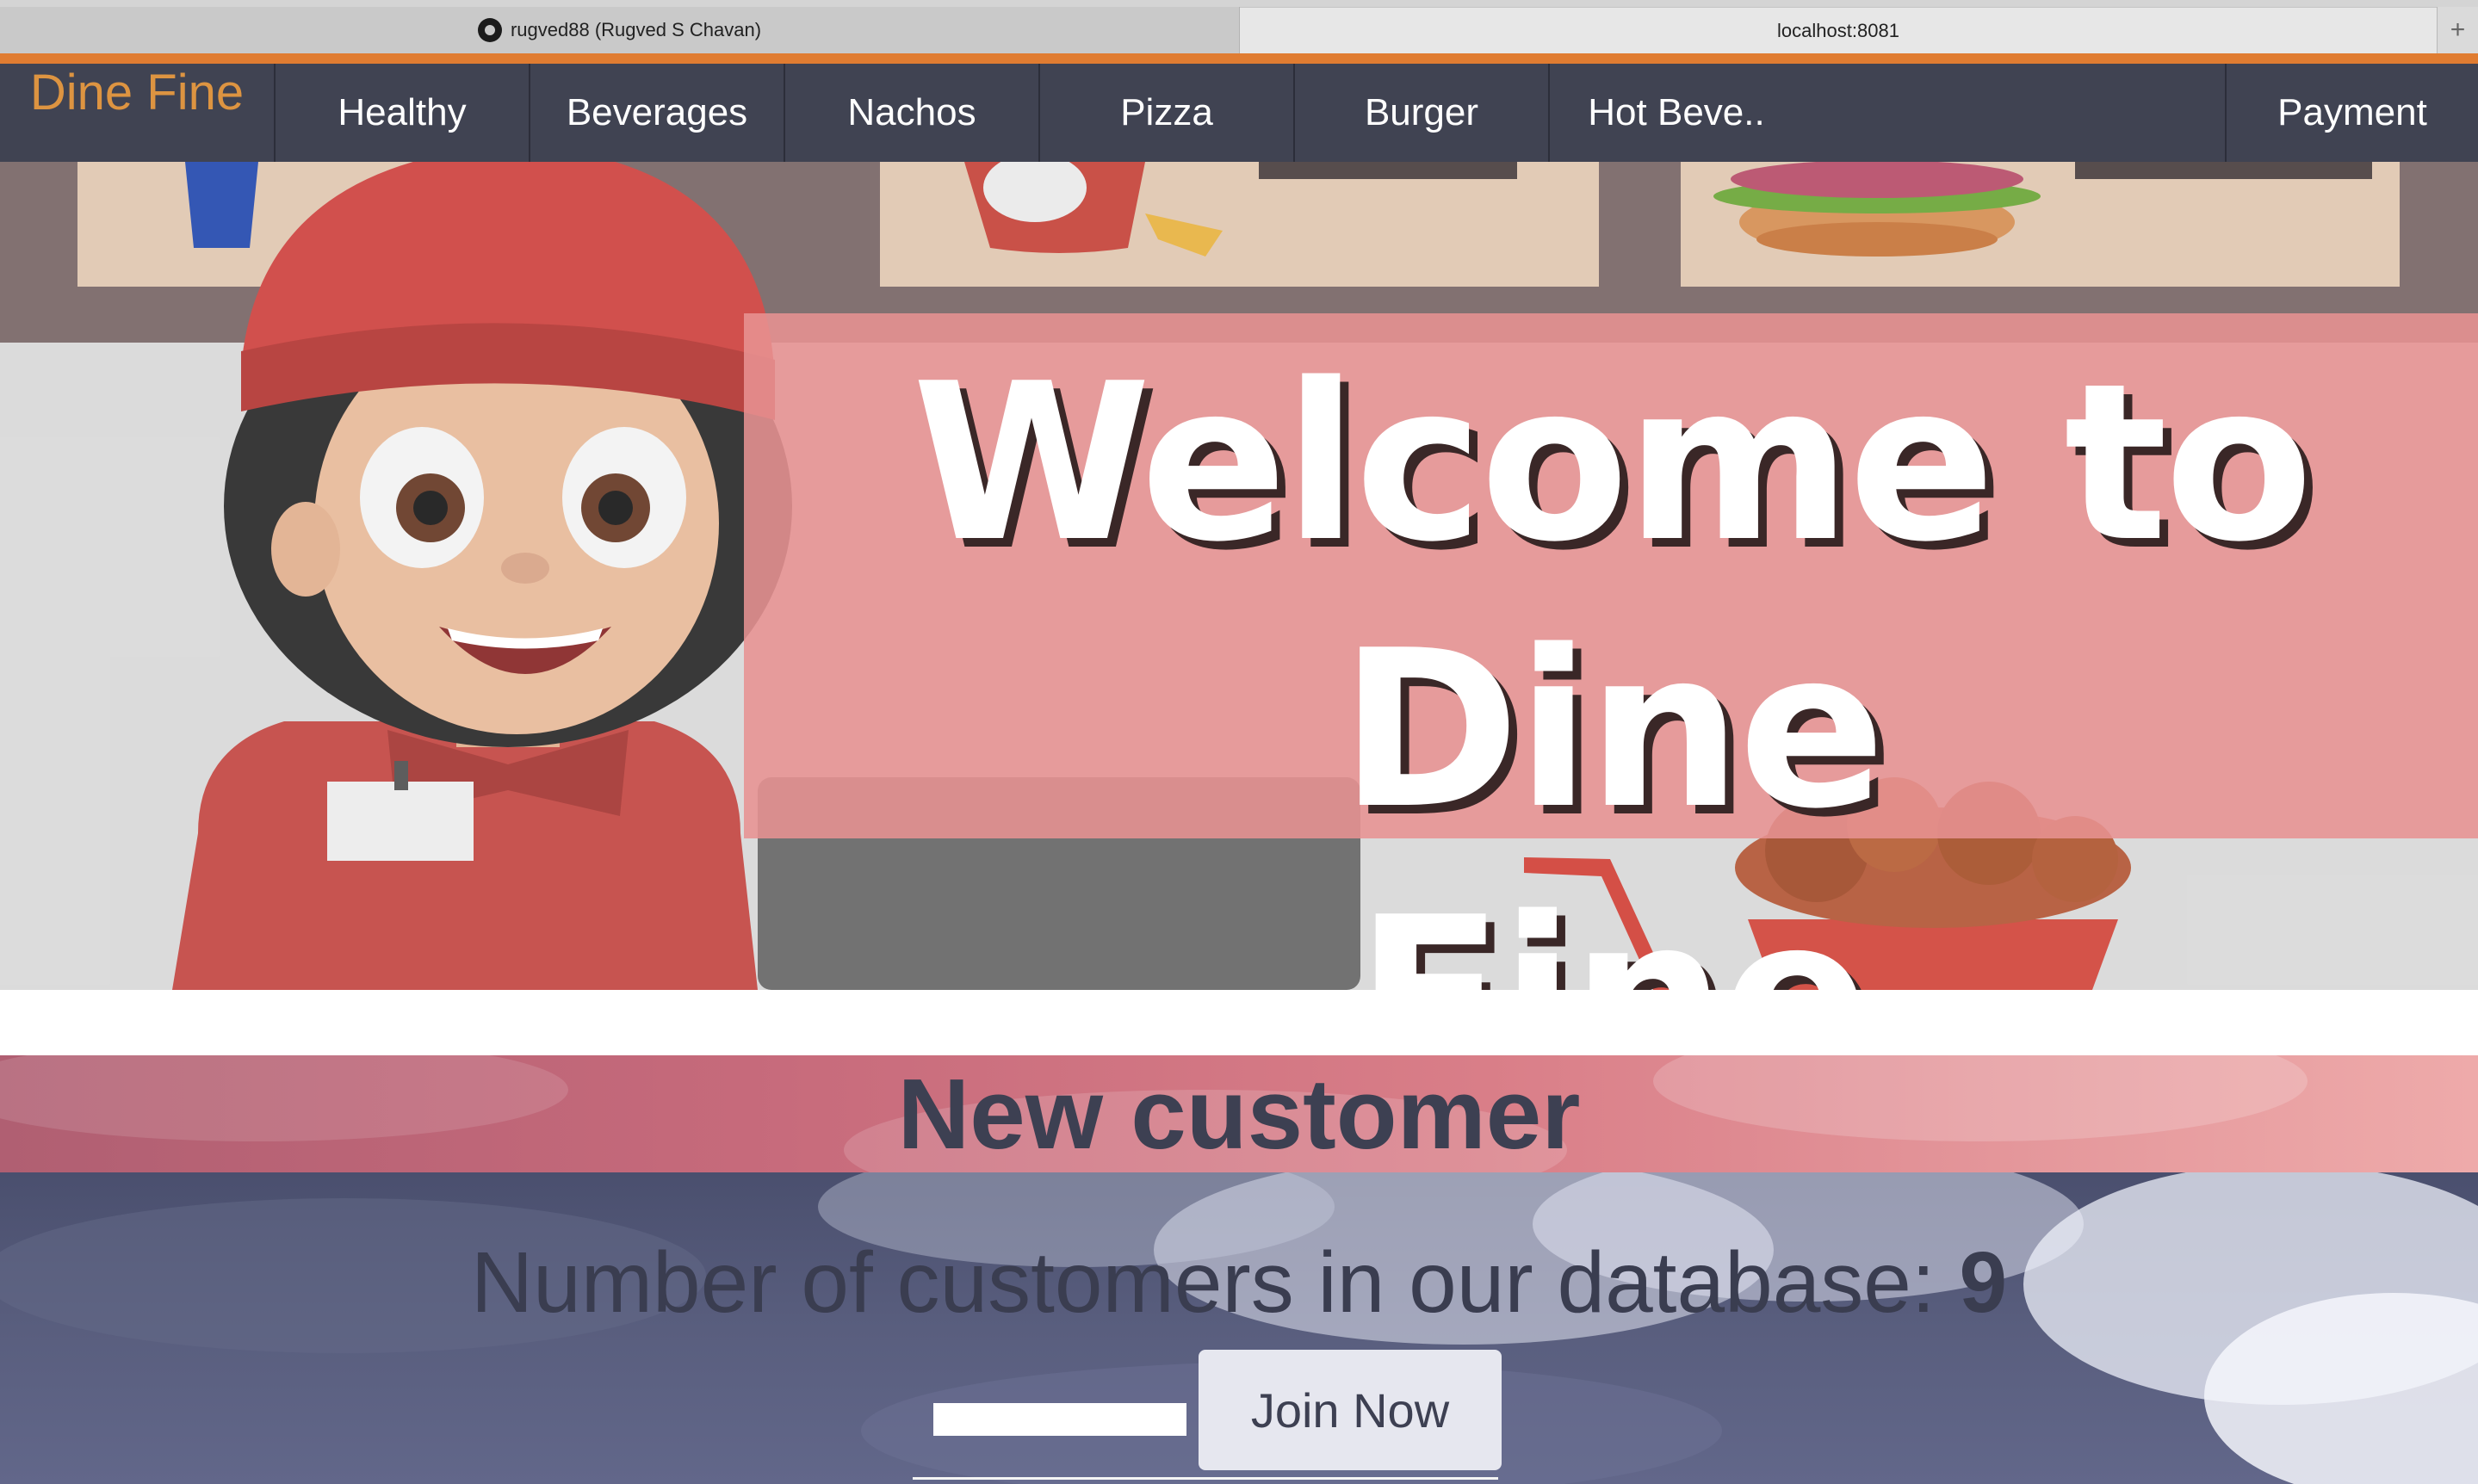 This screenshot has height=1484, width=2478. I want to click on welcome-line-2: Fine Restaurant, so click(1610, 930).